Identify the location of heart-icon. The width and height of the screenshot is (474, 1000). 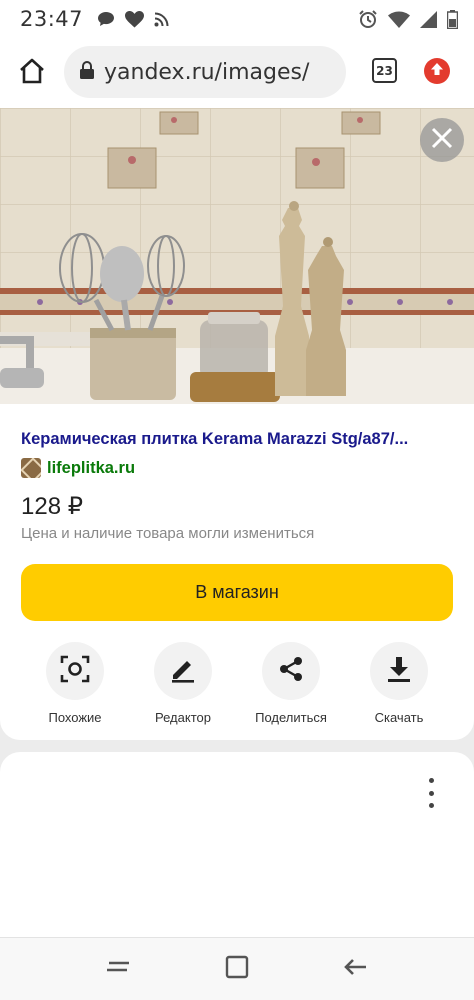
(135, 19).